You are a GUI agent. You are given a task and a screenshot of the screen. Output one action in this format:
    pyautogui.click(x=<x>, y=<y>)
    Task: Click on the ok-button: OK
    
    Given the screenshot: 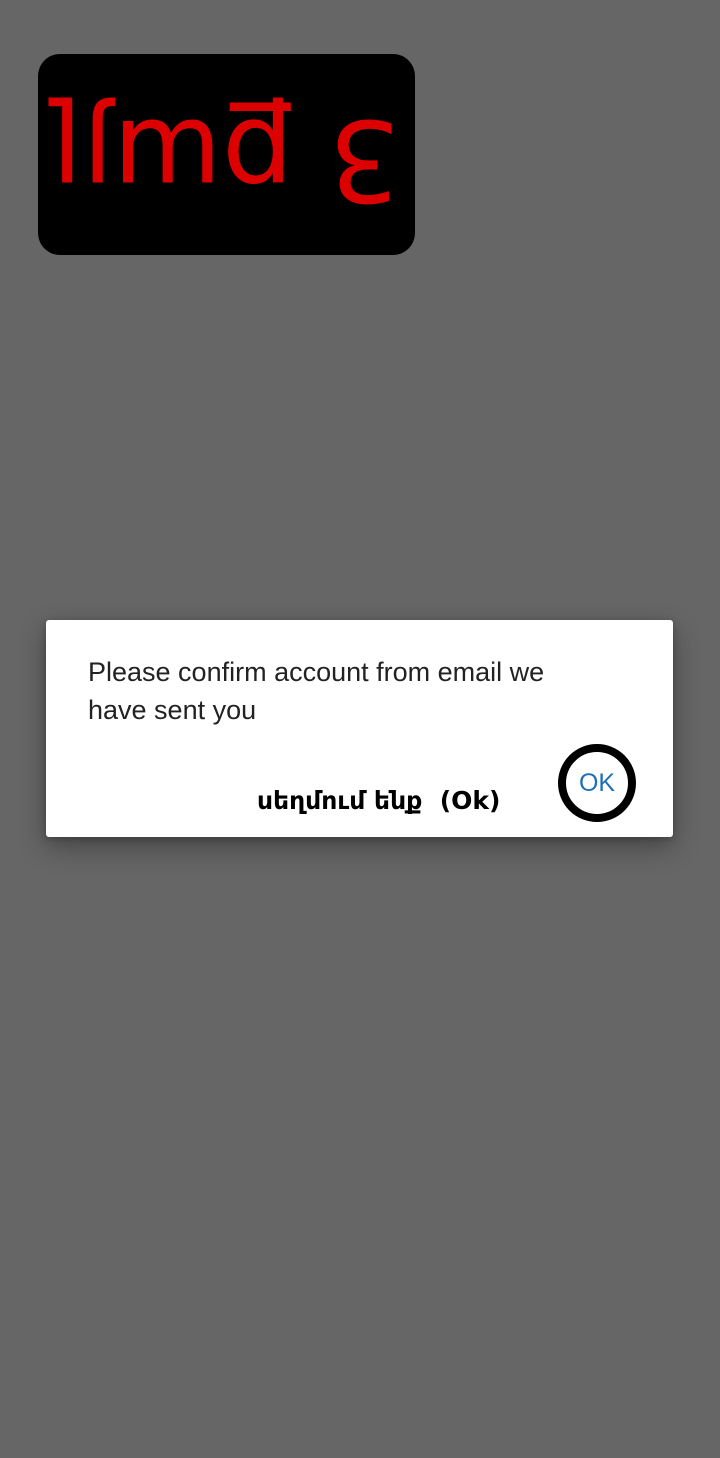 What is the action you would take?
    pyautogui.click(x=597, y=783)
    